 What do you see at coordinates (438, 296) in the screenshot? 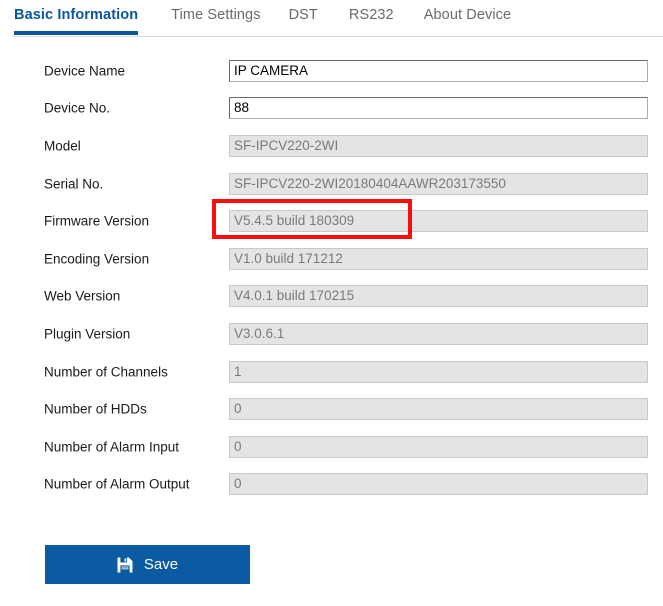
I see `field-web-version: V4.0.1 build 170215` at bounding box center [438, 296].